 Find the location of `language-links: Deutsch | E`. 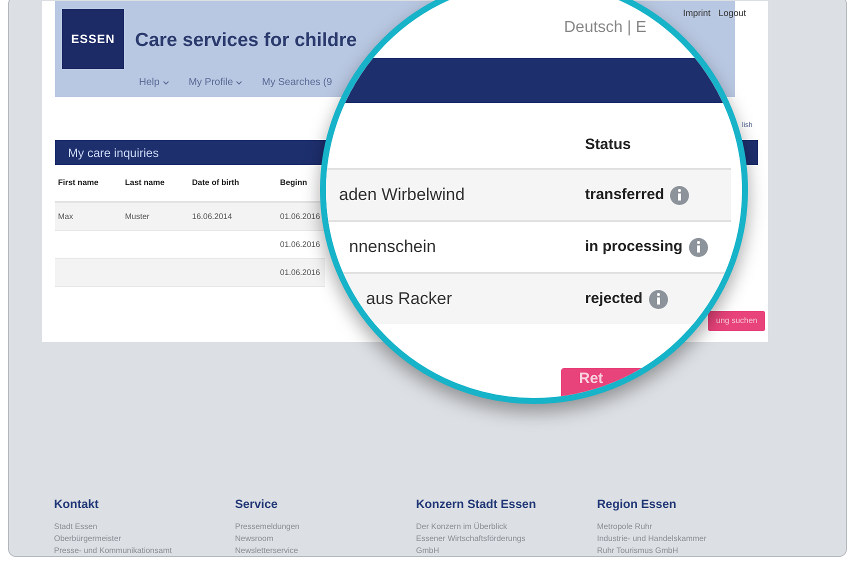

language-links: Deutsch | E is located at coordinates (605, 28).